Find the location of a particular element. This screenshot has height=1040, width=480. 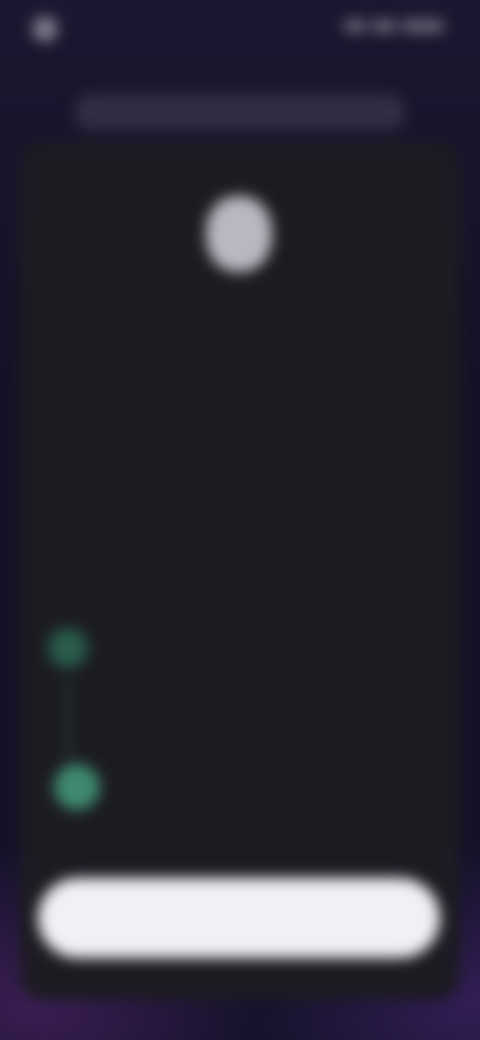

status-right is located at coordinates (397, 26).